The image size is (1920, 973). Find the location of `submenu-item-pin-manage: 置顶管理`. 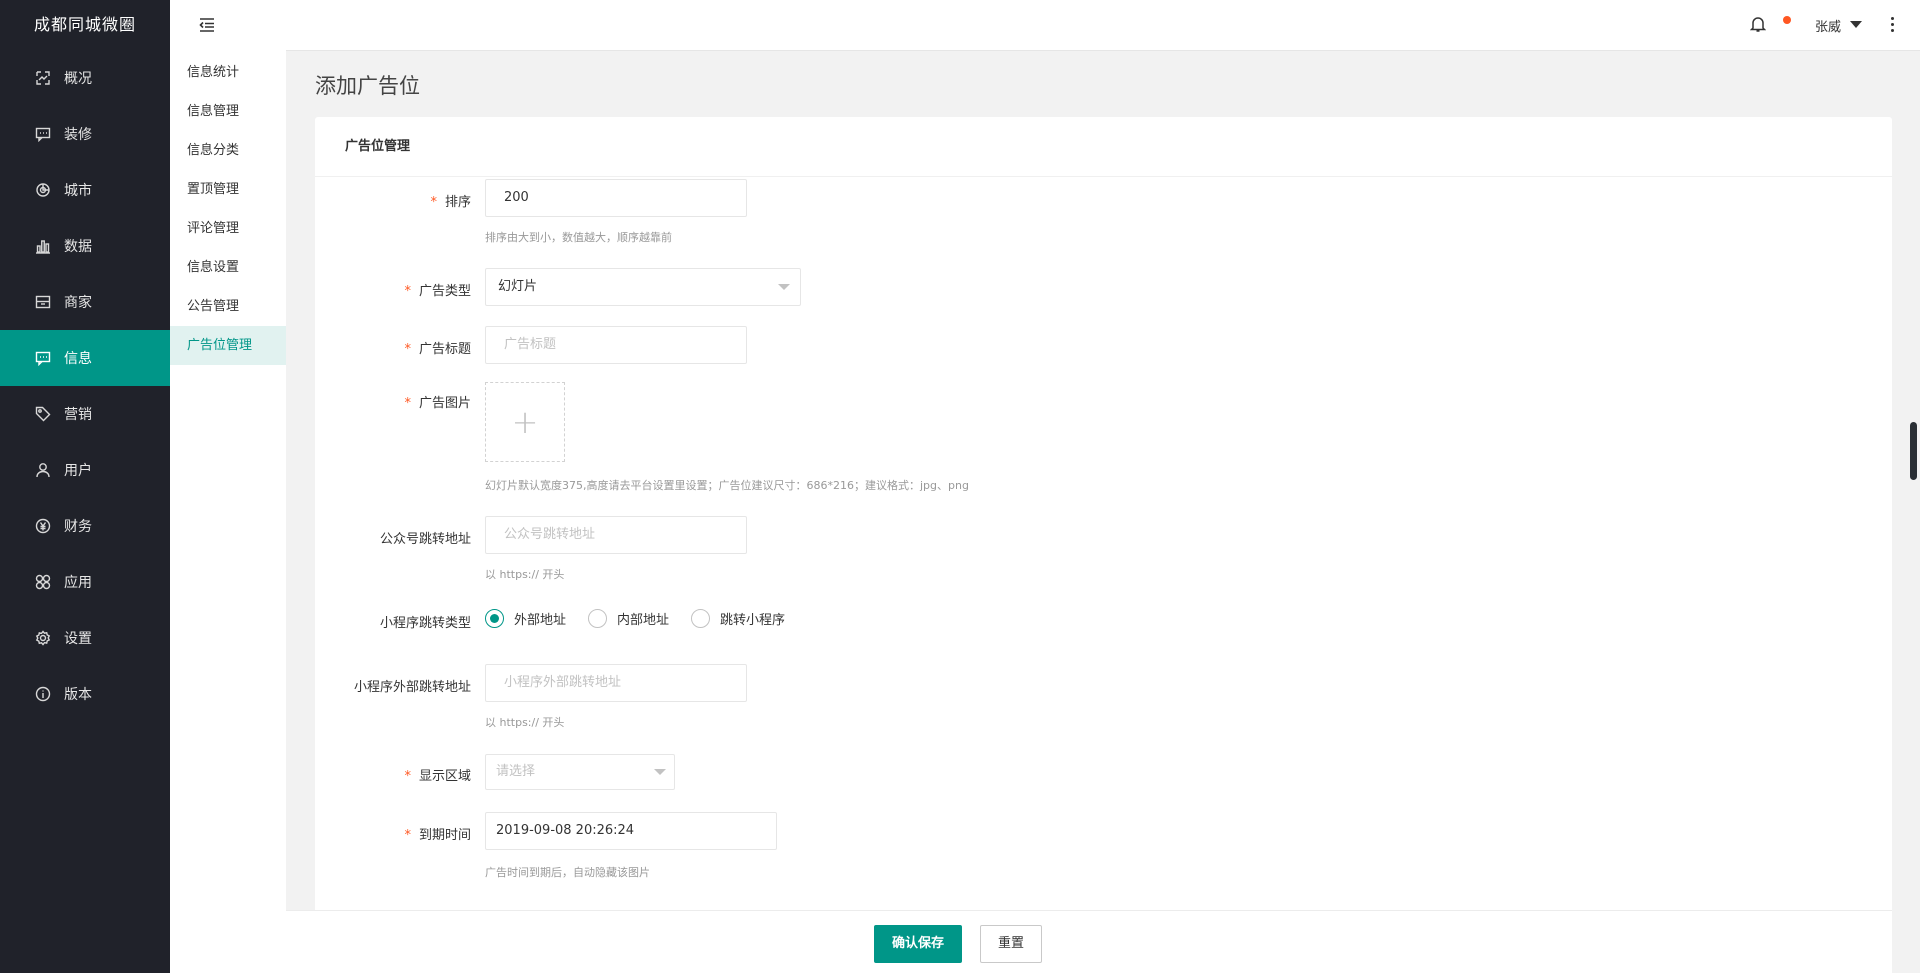

submenu-item-pin-manage: 置顶管理 is located at coordinates (228, 189).